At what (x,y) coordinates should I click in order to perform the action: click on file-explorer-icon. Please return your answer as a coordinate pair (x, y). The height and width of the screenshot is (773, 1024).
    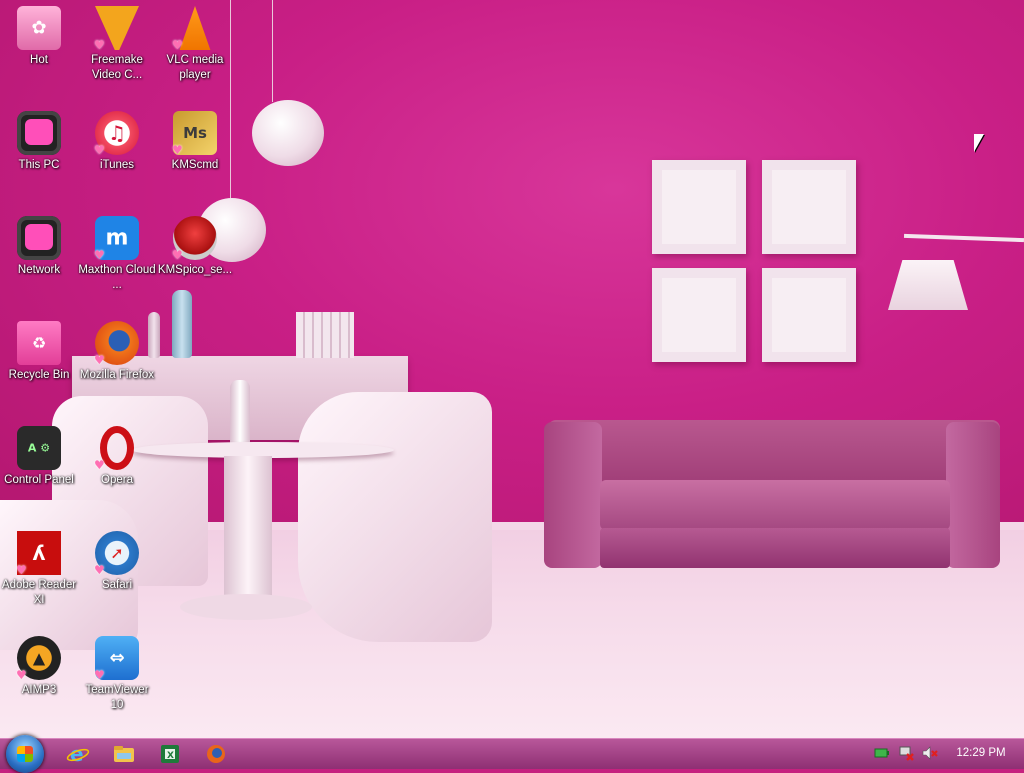
    Looking at the image, I should click on (124, 754).